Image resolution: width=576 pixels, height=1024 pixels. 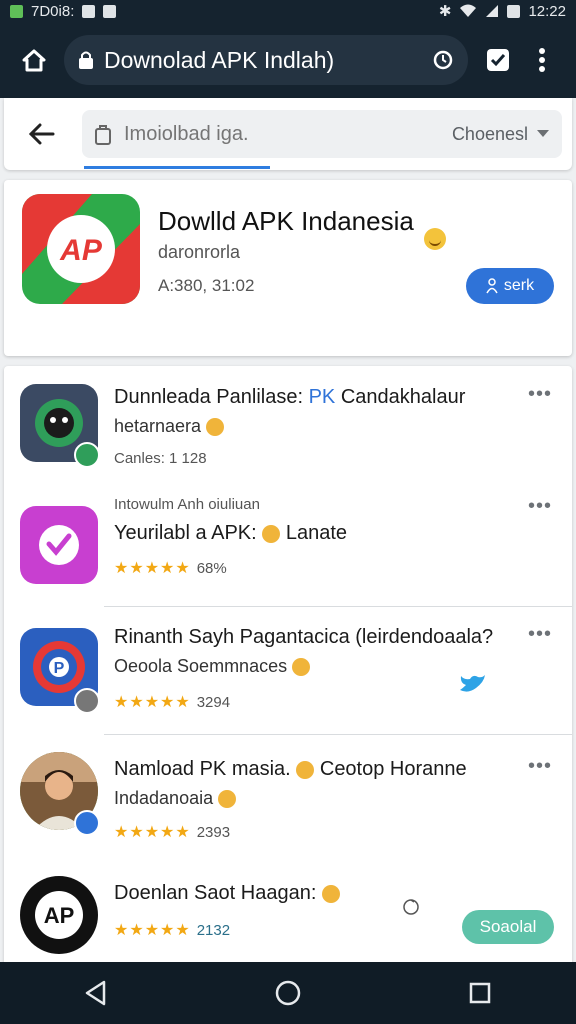 I want to click on bluetooth-icon: ✱, so click(x=445, y=11).